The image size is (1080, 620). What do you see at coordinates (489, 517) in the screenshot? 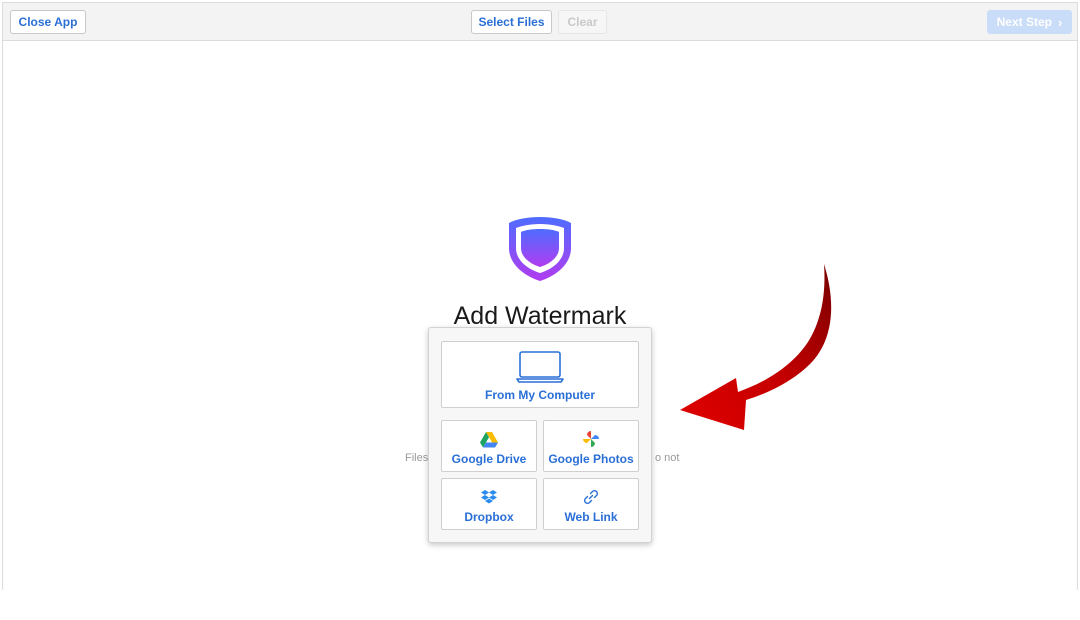
I see `dropbox-label: Dropbox` at bounding box center [489, 517].